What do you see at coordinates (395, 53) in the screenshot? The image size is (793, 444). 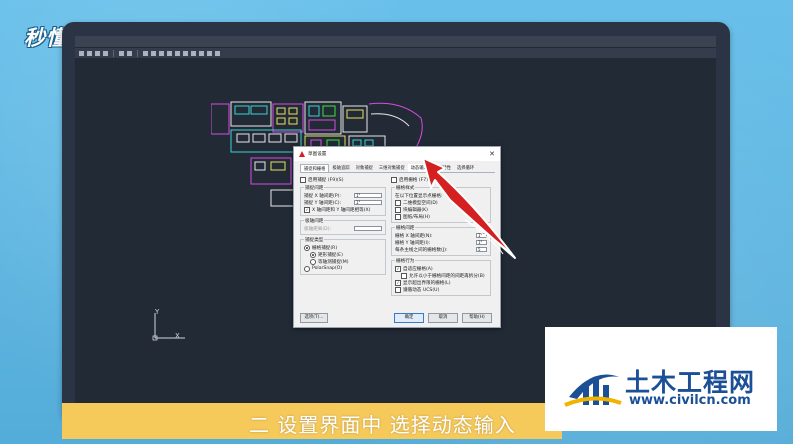 I see `toolbar` at bounding box center [395, 53].